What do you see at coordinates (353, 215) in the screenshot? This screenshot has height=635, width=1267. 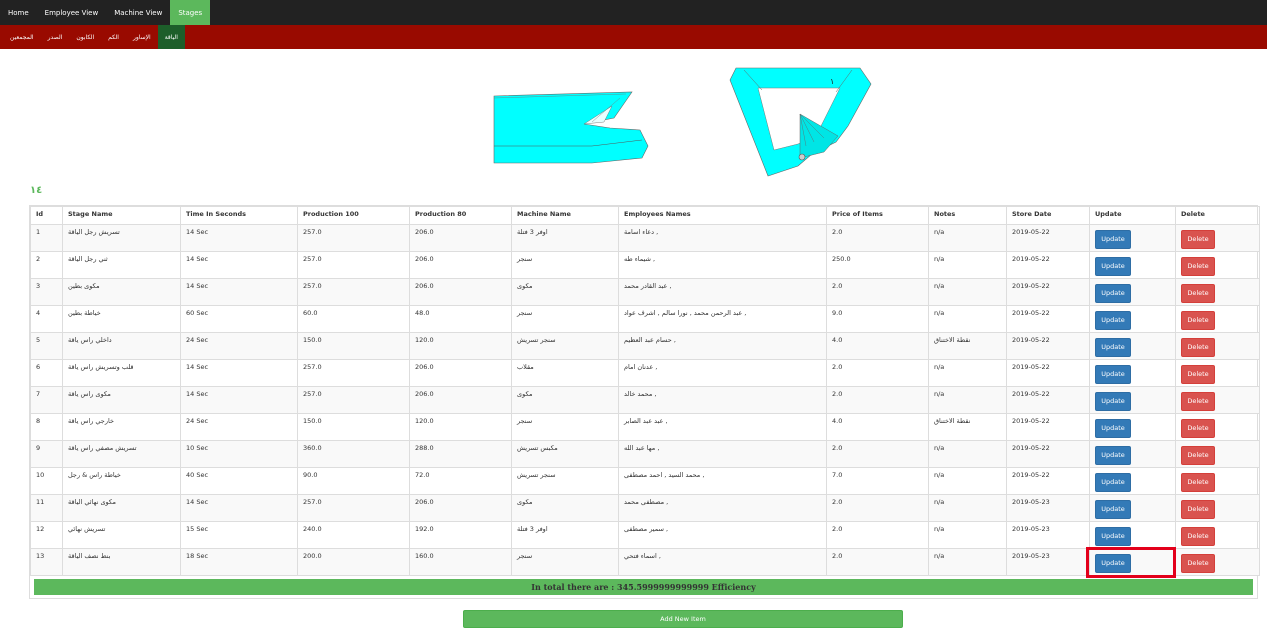 I see `column-header: Production 100` at bounding box center [353, 215].